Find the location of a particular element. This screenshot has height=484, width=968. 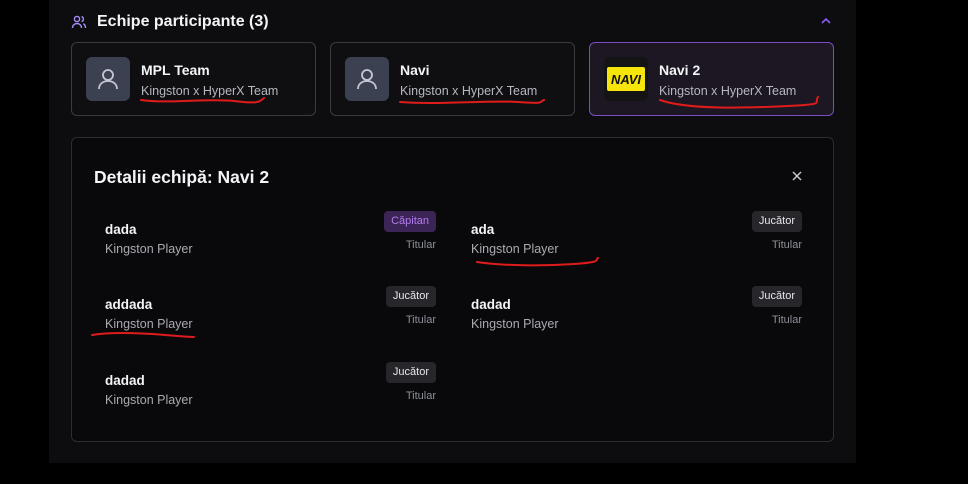

close-icon is located at coordinates (797, 176).